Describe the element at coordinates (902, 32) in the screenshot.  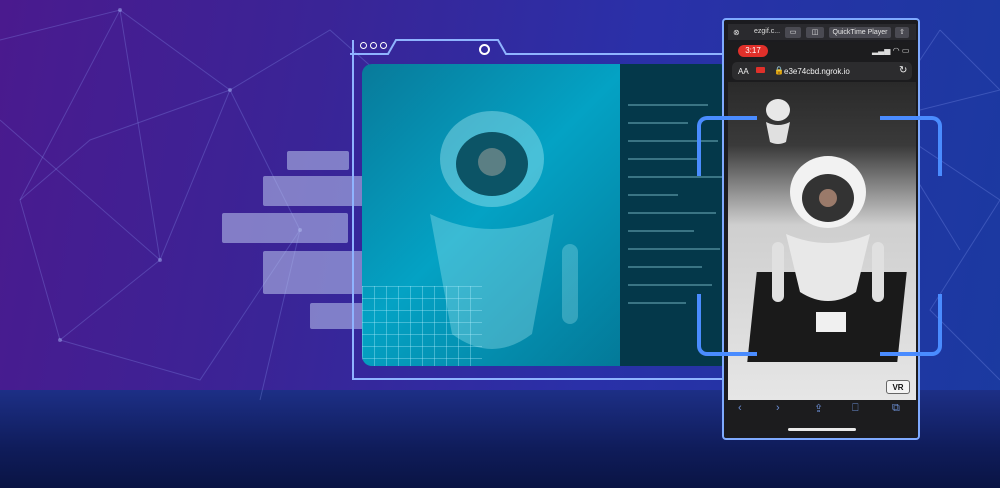
I see `share-icon: ⇧` at that location.